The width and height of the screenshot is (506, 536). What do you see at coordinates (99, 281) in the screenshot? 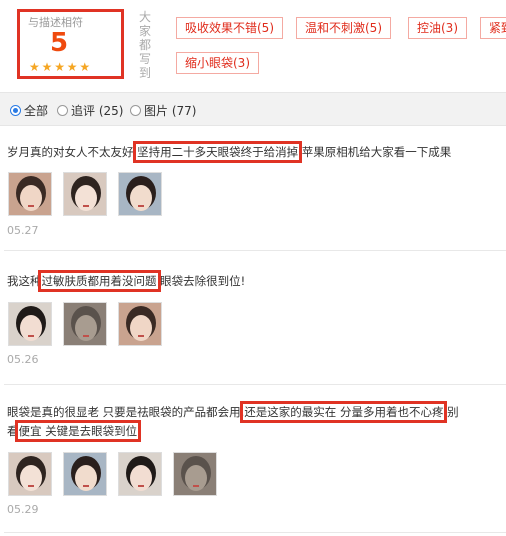
I see `highlighted-phrase: 过敏肤质都用着没问题` at bounding box center [99, 281].